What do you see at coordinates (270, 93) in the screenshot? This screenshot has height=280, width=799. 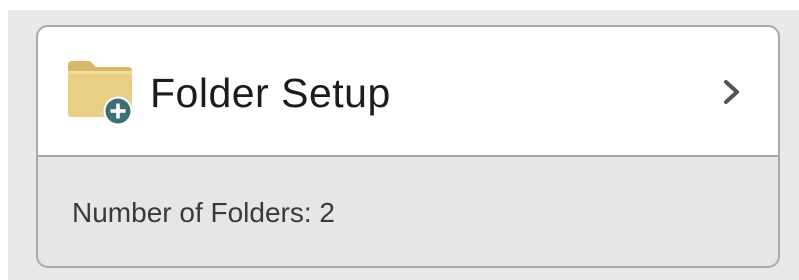 I see `folder-setup-title: Folder Setup` at bounding box center [270, 93].